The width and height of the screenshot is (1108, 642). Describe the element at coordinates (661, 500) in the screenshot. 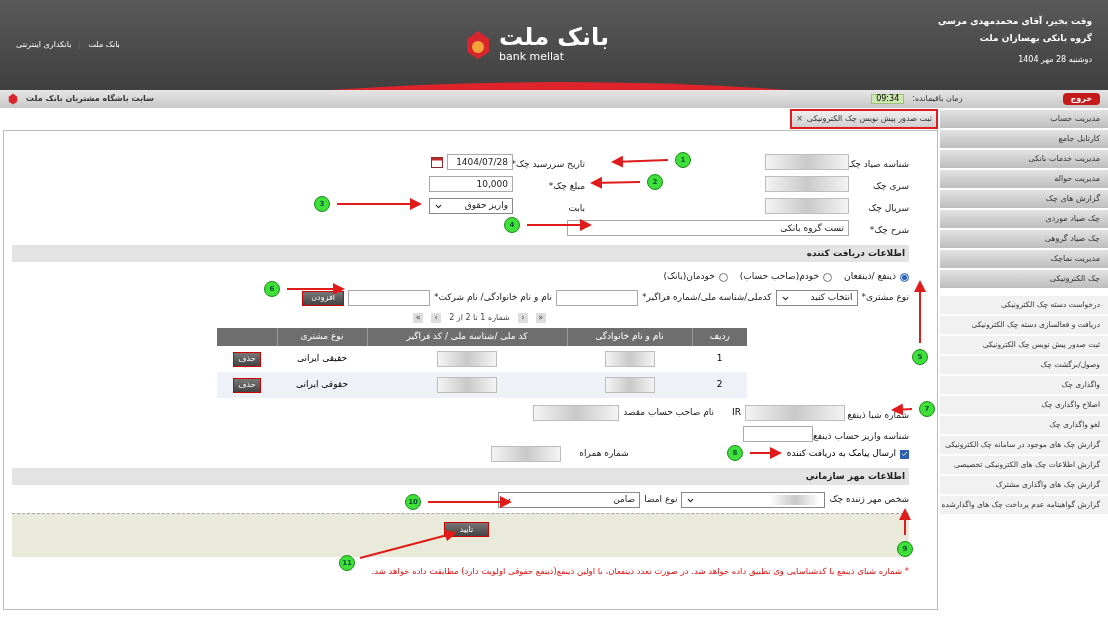

I see `field-label: نوع امضا` at that location.